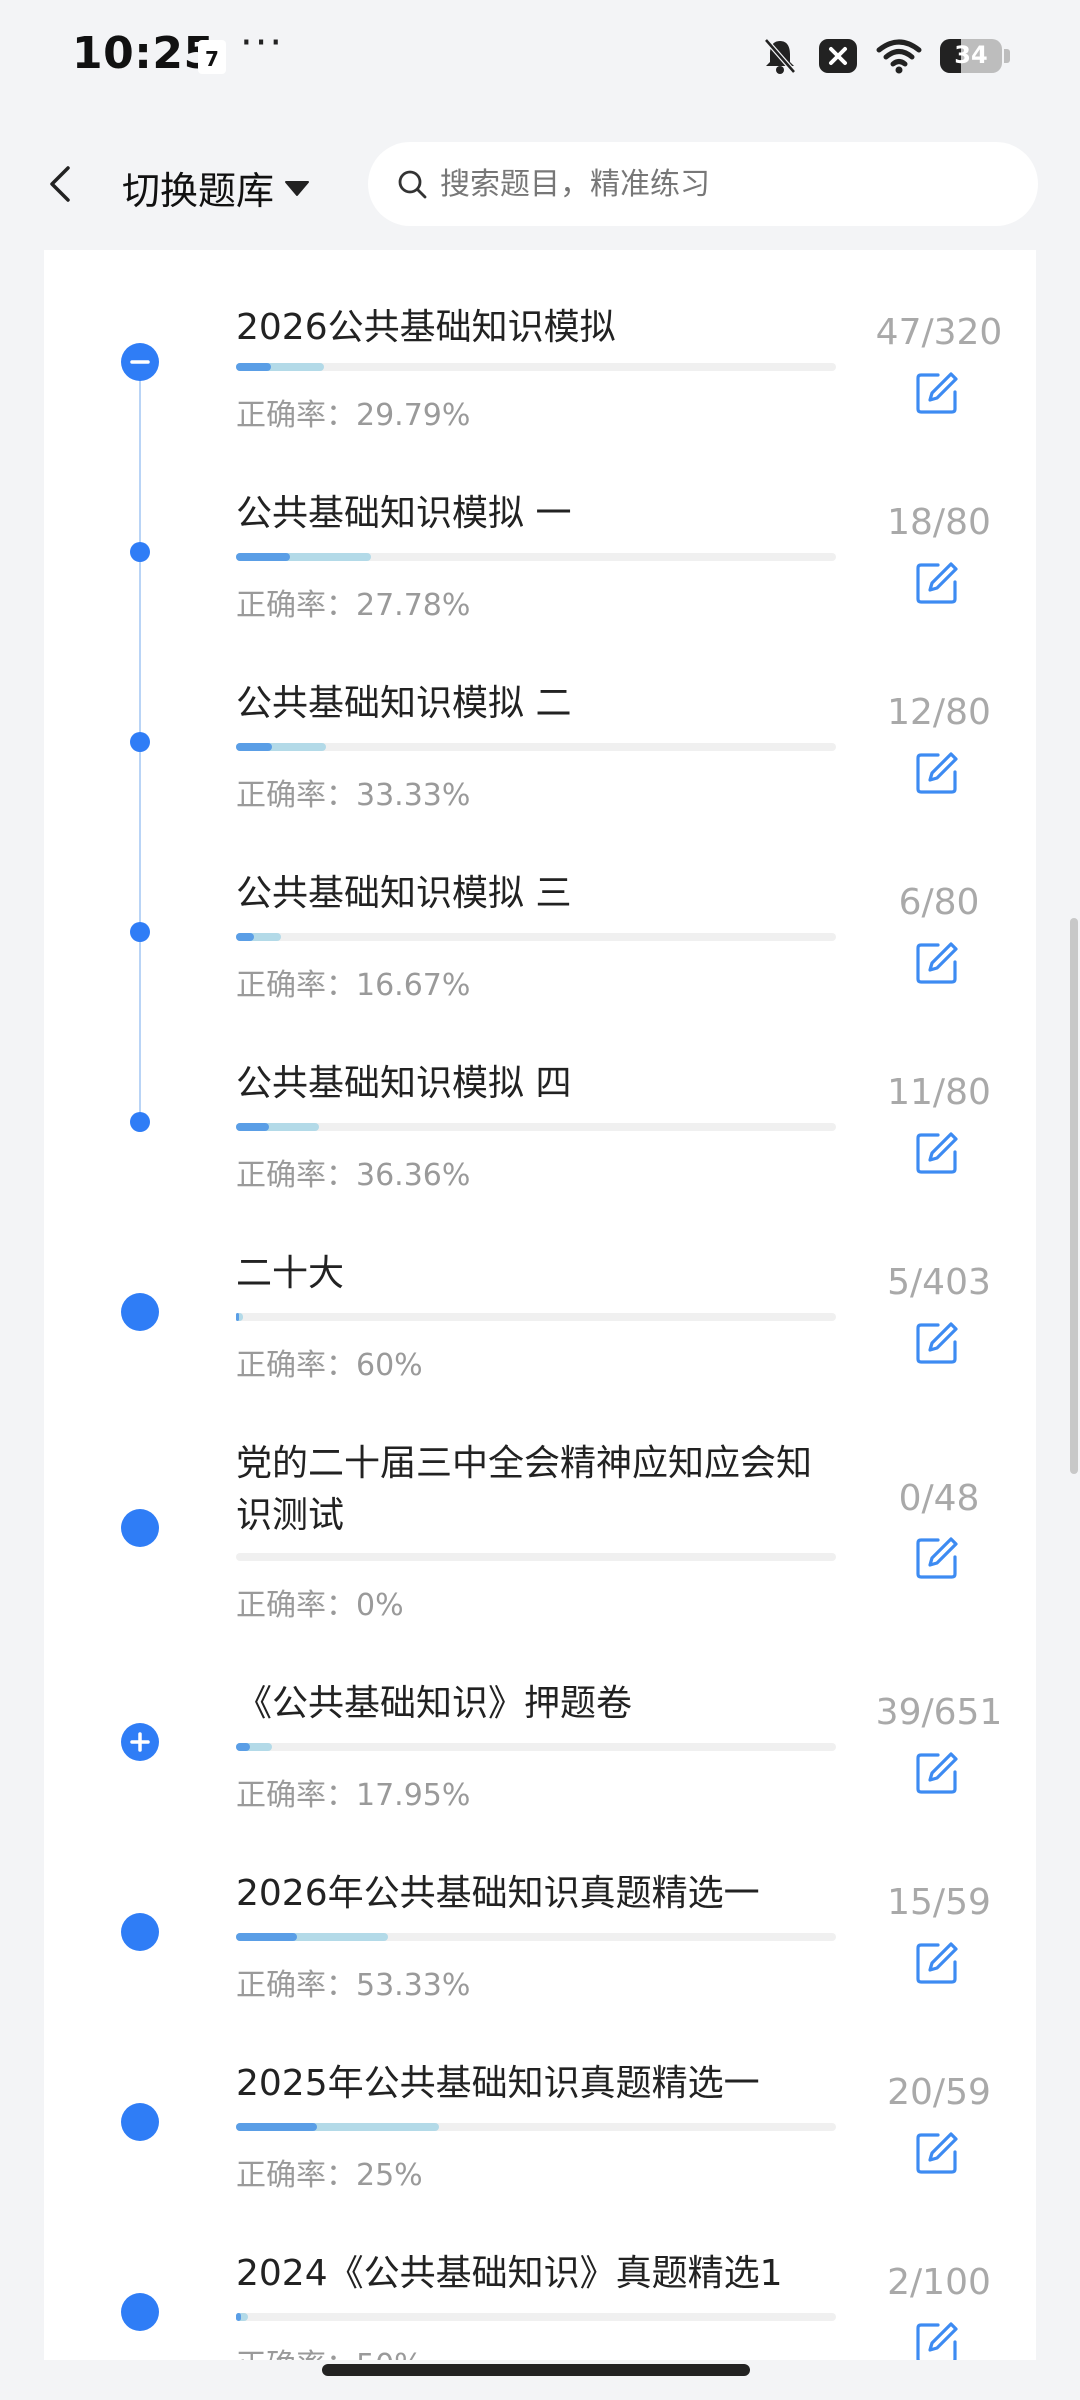  Describe the element at coordinates (971, 56) in the screenshot. I see `battery-icon: 34` at that location.